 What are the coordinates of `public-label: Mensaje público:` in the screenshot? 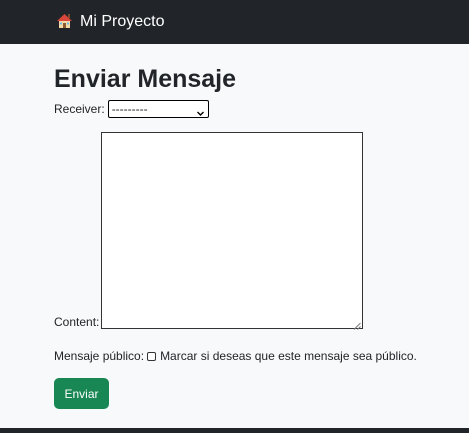 It's located at (99, 356).